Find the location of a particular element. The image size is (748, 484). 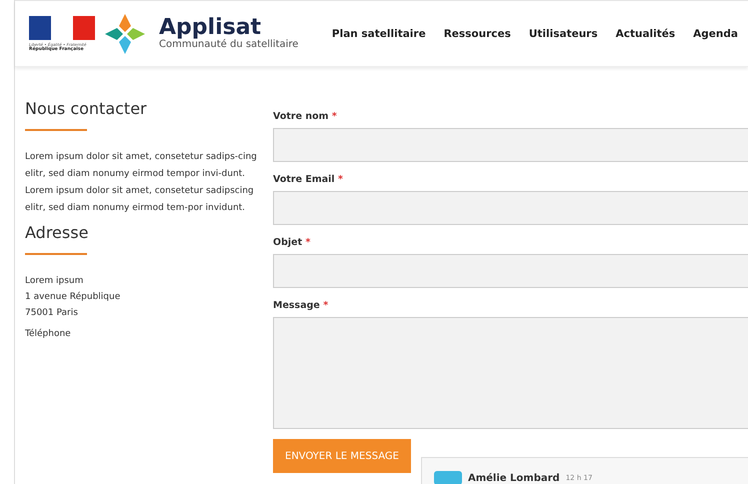

contact-paragraph: Lorem ipsum dolor sit amet, consetetur sadips-cing elitr, sed diam nonumy eirmod tempor invi-dunt. Lorem ipsum dolor sit amet, consetetur sadipscing elitr, sed diam nonumy eirmod tem-por invidunt. is located at coordinates (141, 183).